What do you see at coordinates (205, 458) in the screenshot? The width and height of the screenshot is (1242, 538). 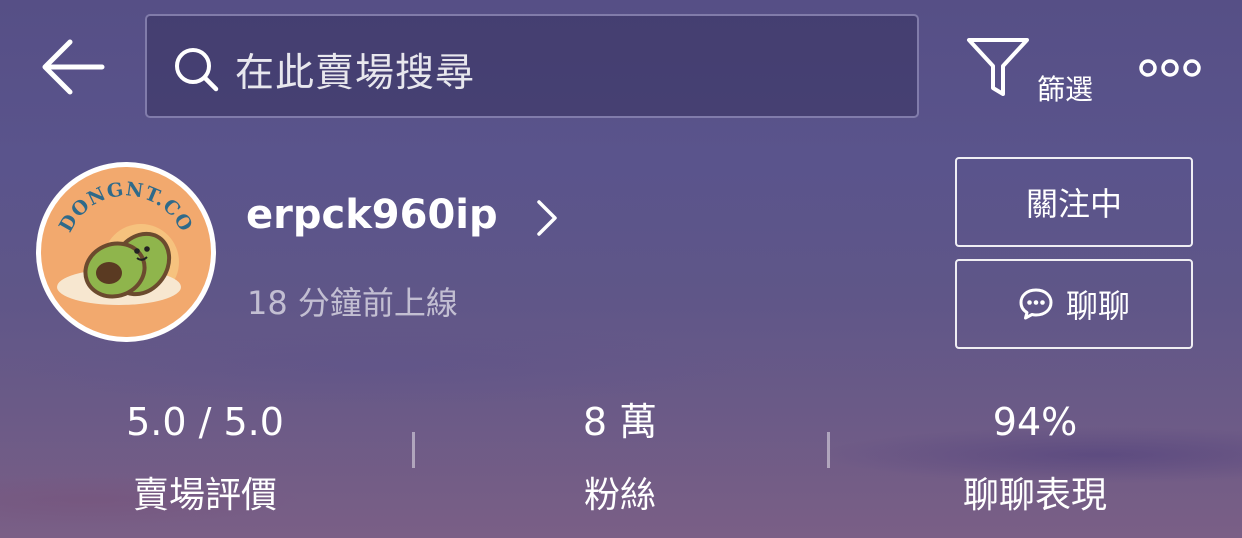 I see `stat-rating: 5.0 / 5.0 賣場評價` at bounding box center [205, 458].